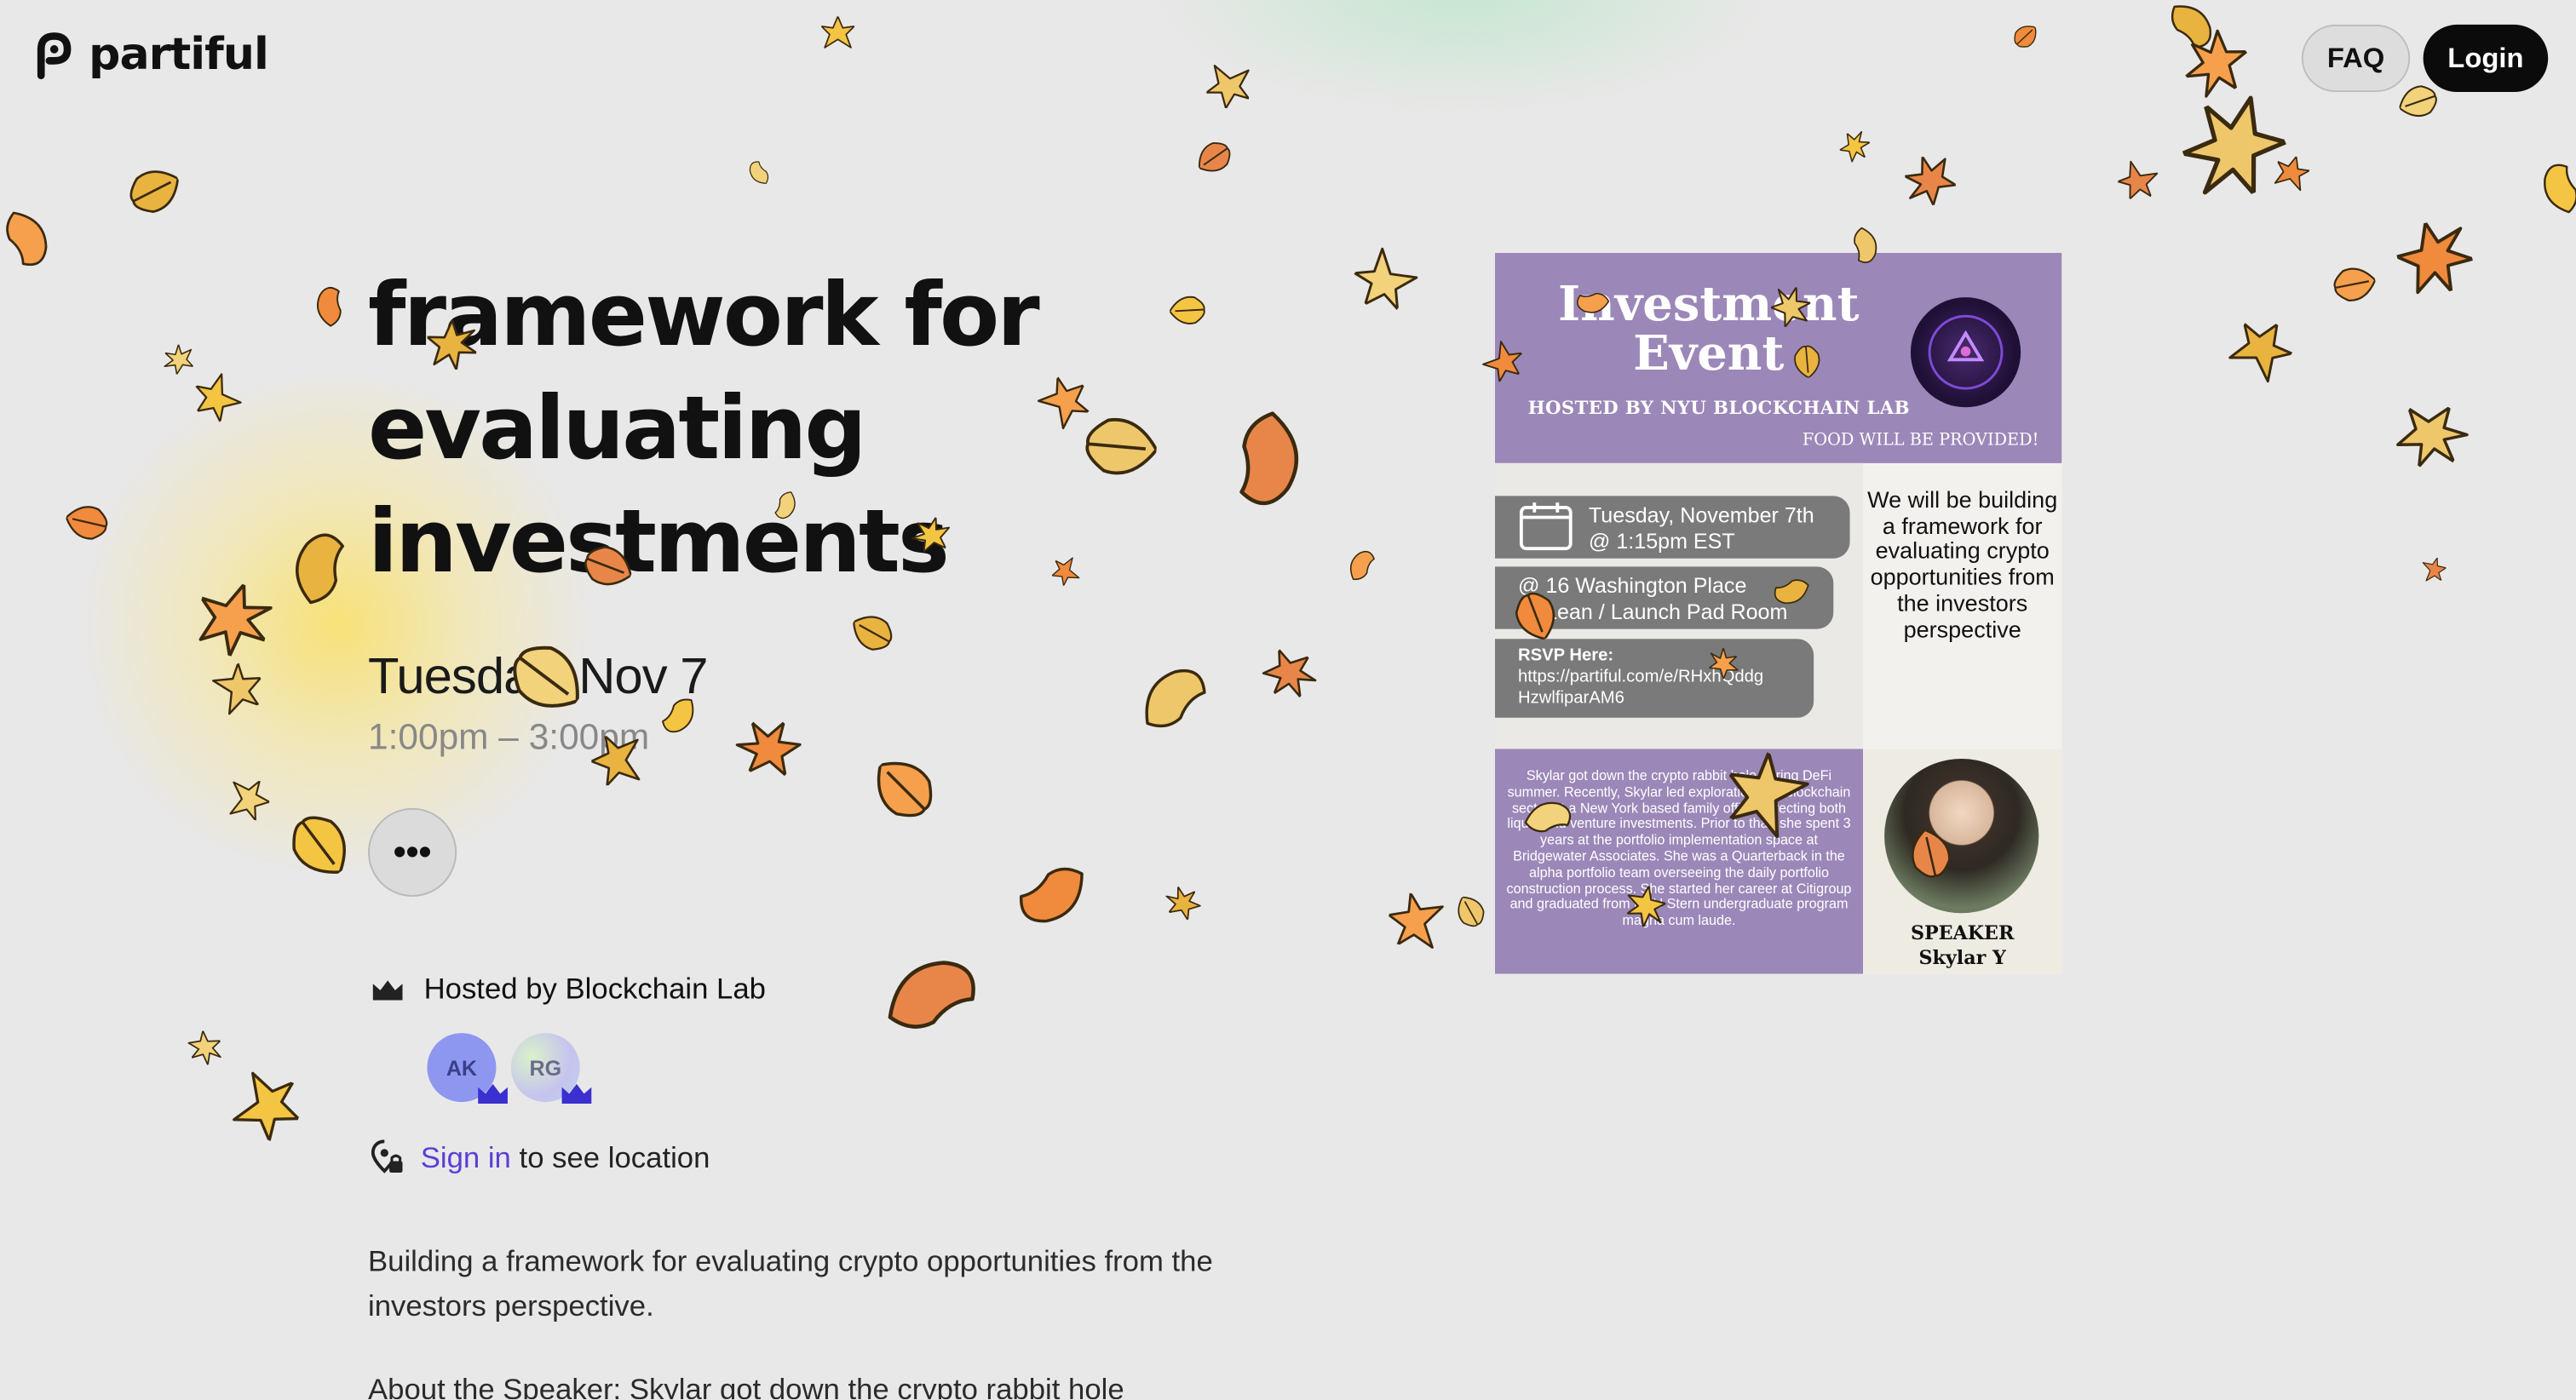 The width and height of the screenshot is (2576, 1400). Describe the element at coordinates (546, 1068) in the screenshot. I see `avatar-initials: RG` at that location.